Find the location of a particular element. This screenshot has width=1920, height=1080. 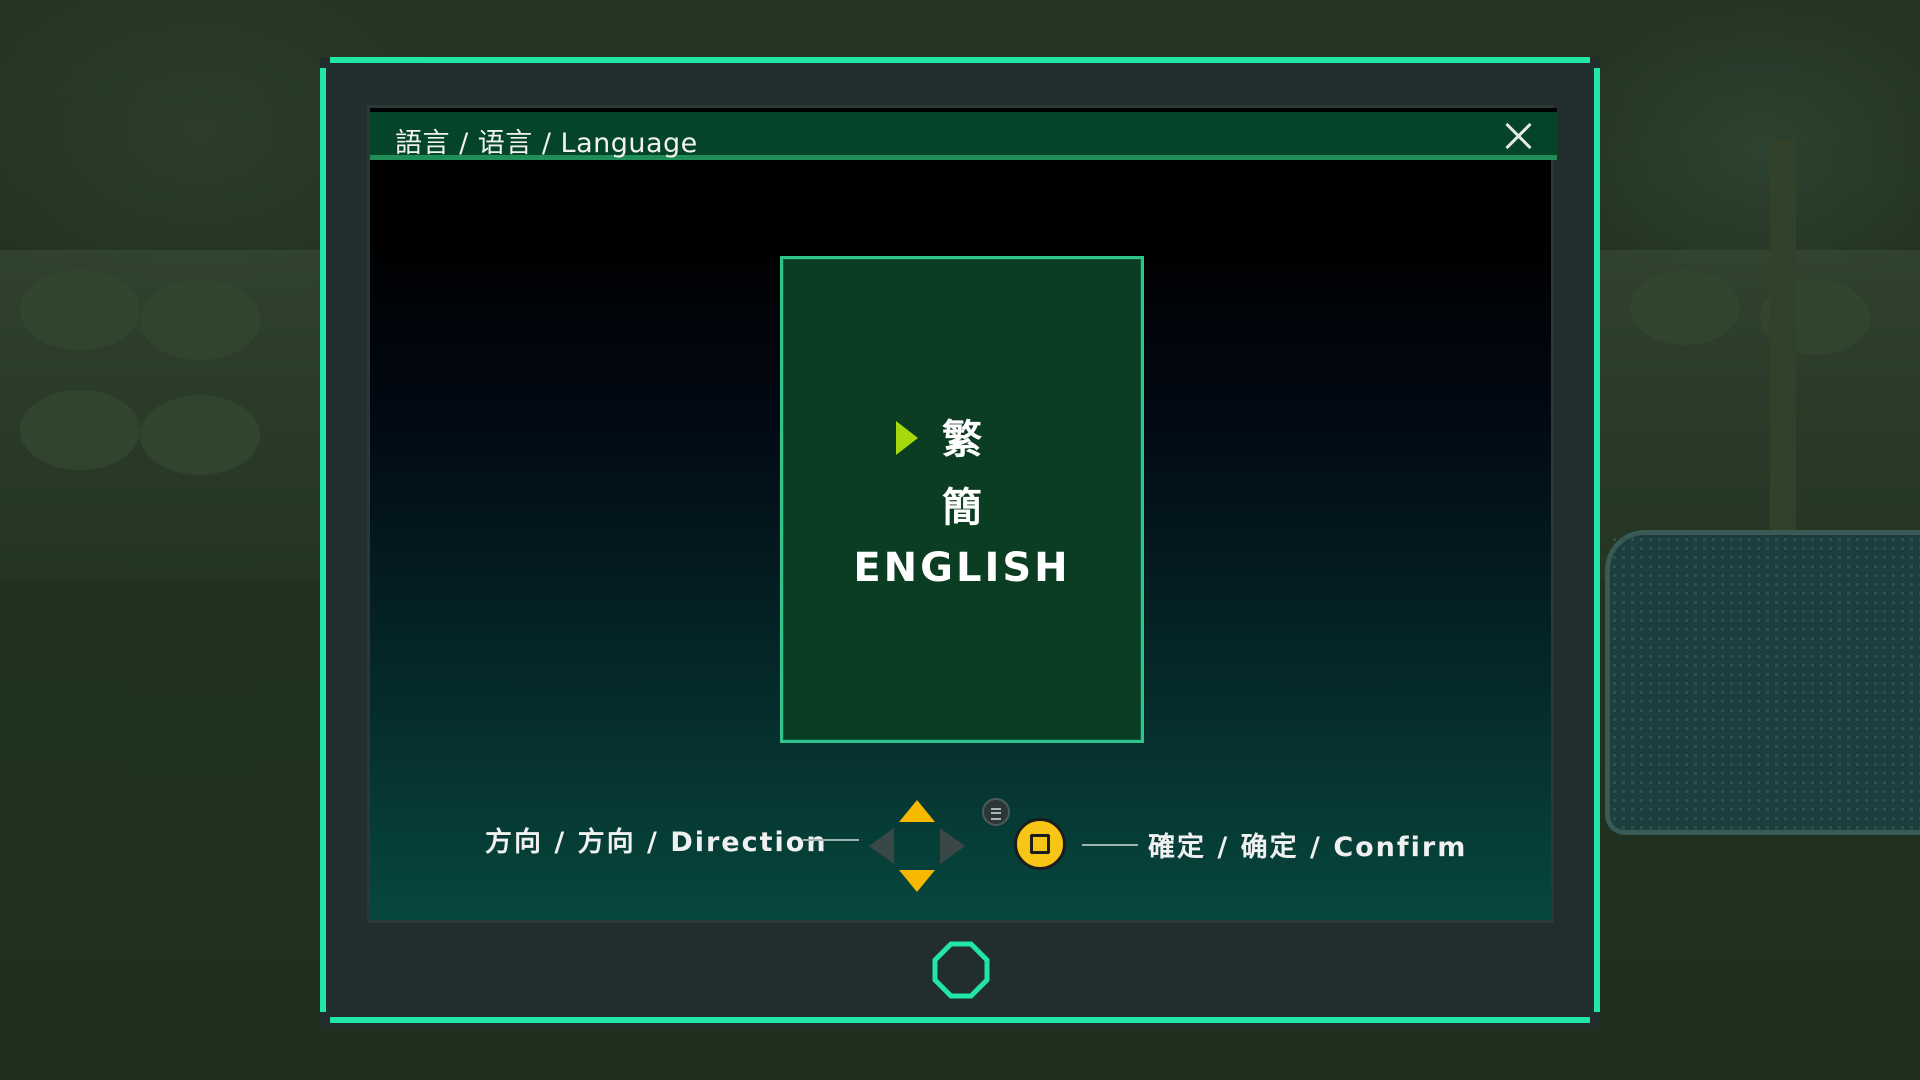

close-icon is located at coordinates (1518, 136).